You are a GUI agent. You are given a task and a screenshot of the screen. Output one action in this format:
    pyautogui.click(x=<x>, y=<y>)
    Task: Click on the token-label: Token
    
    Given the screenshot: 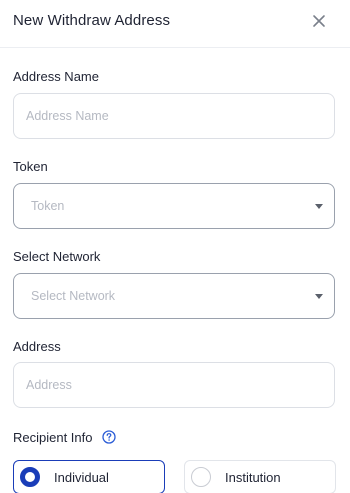 What is the action you would take?
    pyautogui.click(x=30, y=166)
    